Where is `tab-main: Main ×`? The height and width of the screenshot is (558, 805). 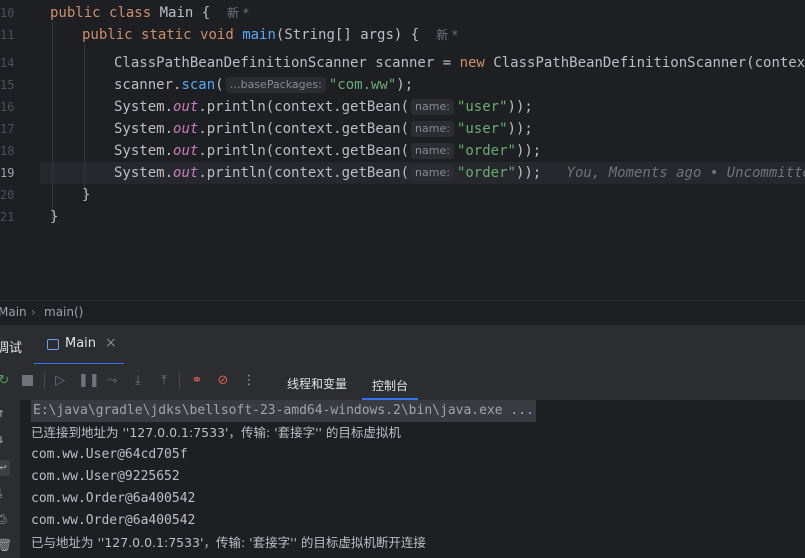
tab-main: Main × is located at coordinates (79, 345).